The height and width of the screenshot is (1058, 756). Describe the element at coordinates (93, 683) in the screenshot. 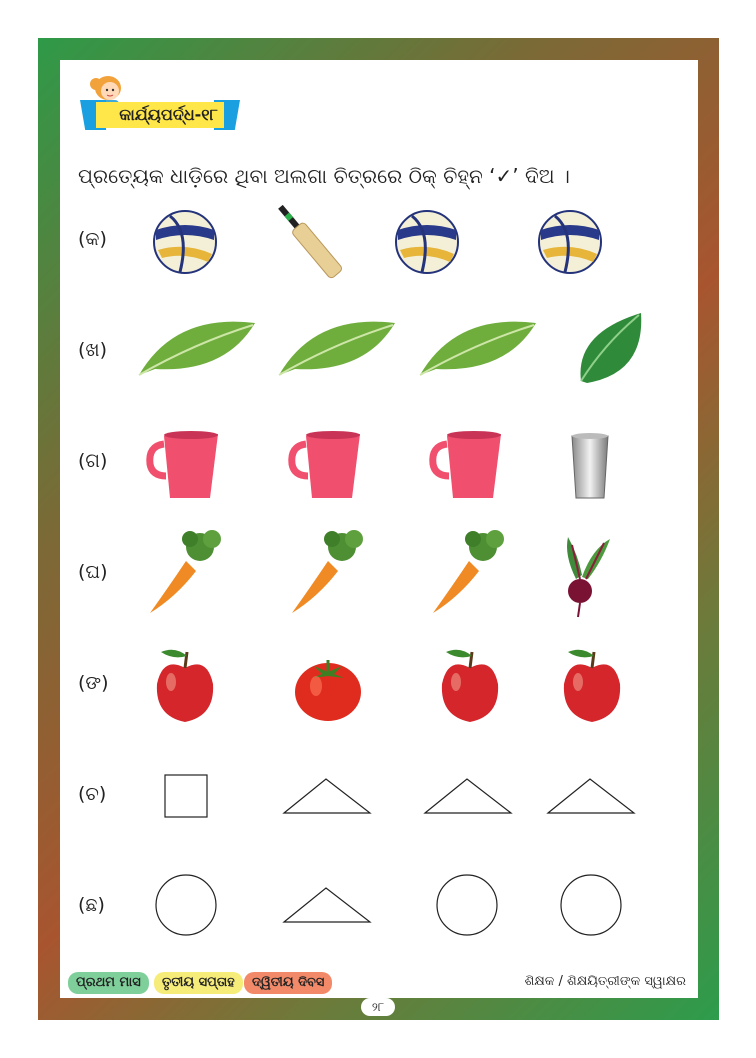

I see `row-label: (ଙ)` at that location.